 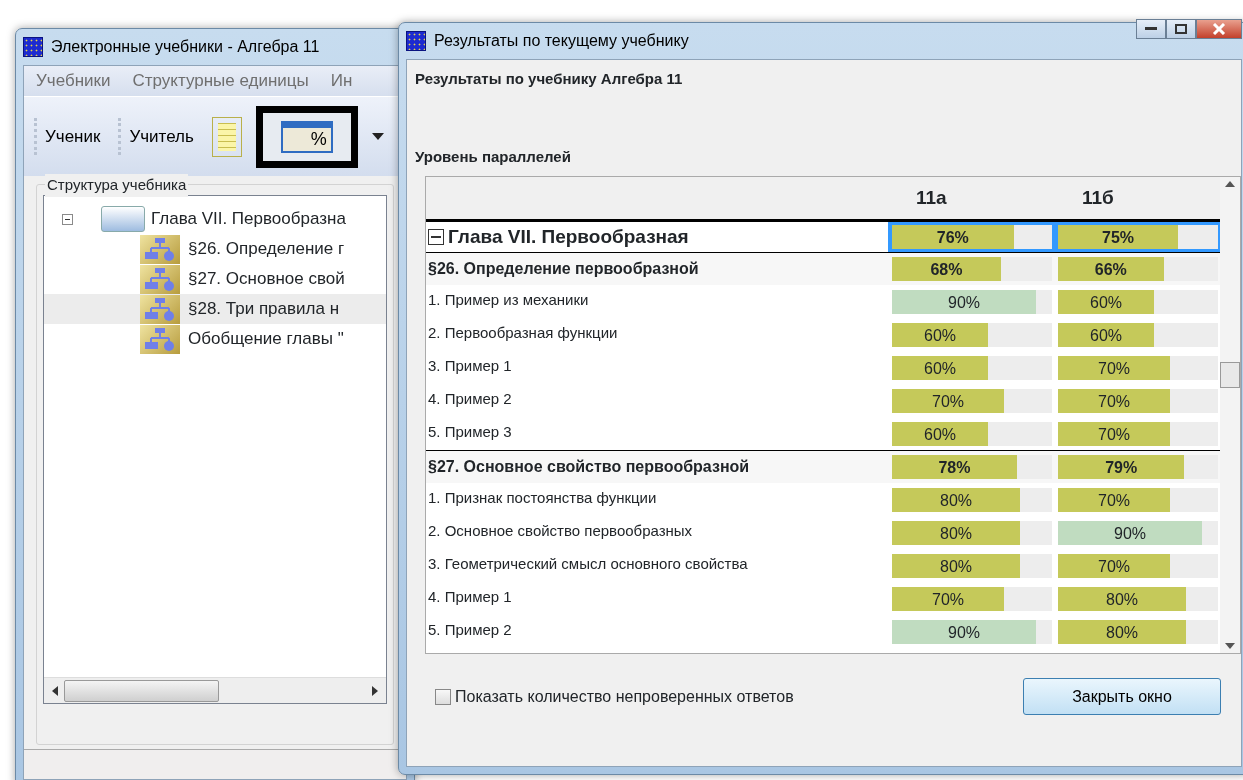 I want to click on row-label: §27. Основное свойство первообразной, so click(x=589, y=467).